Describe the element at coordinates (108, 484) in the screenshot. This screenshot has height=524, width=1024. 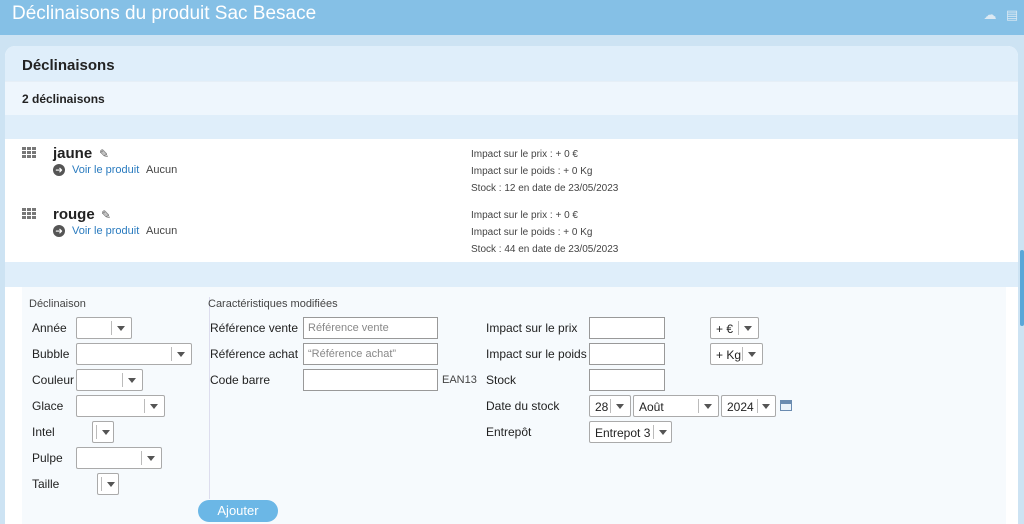
I see `taille-select` at that location.